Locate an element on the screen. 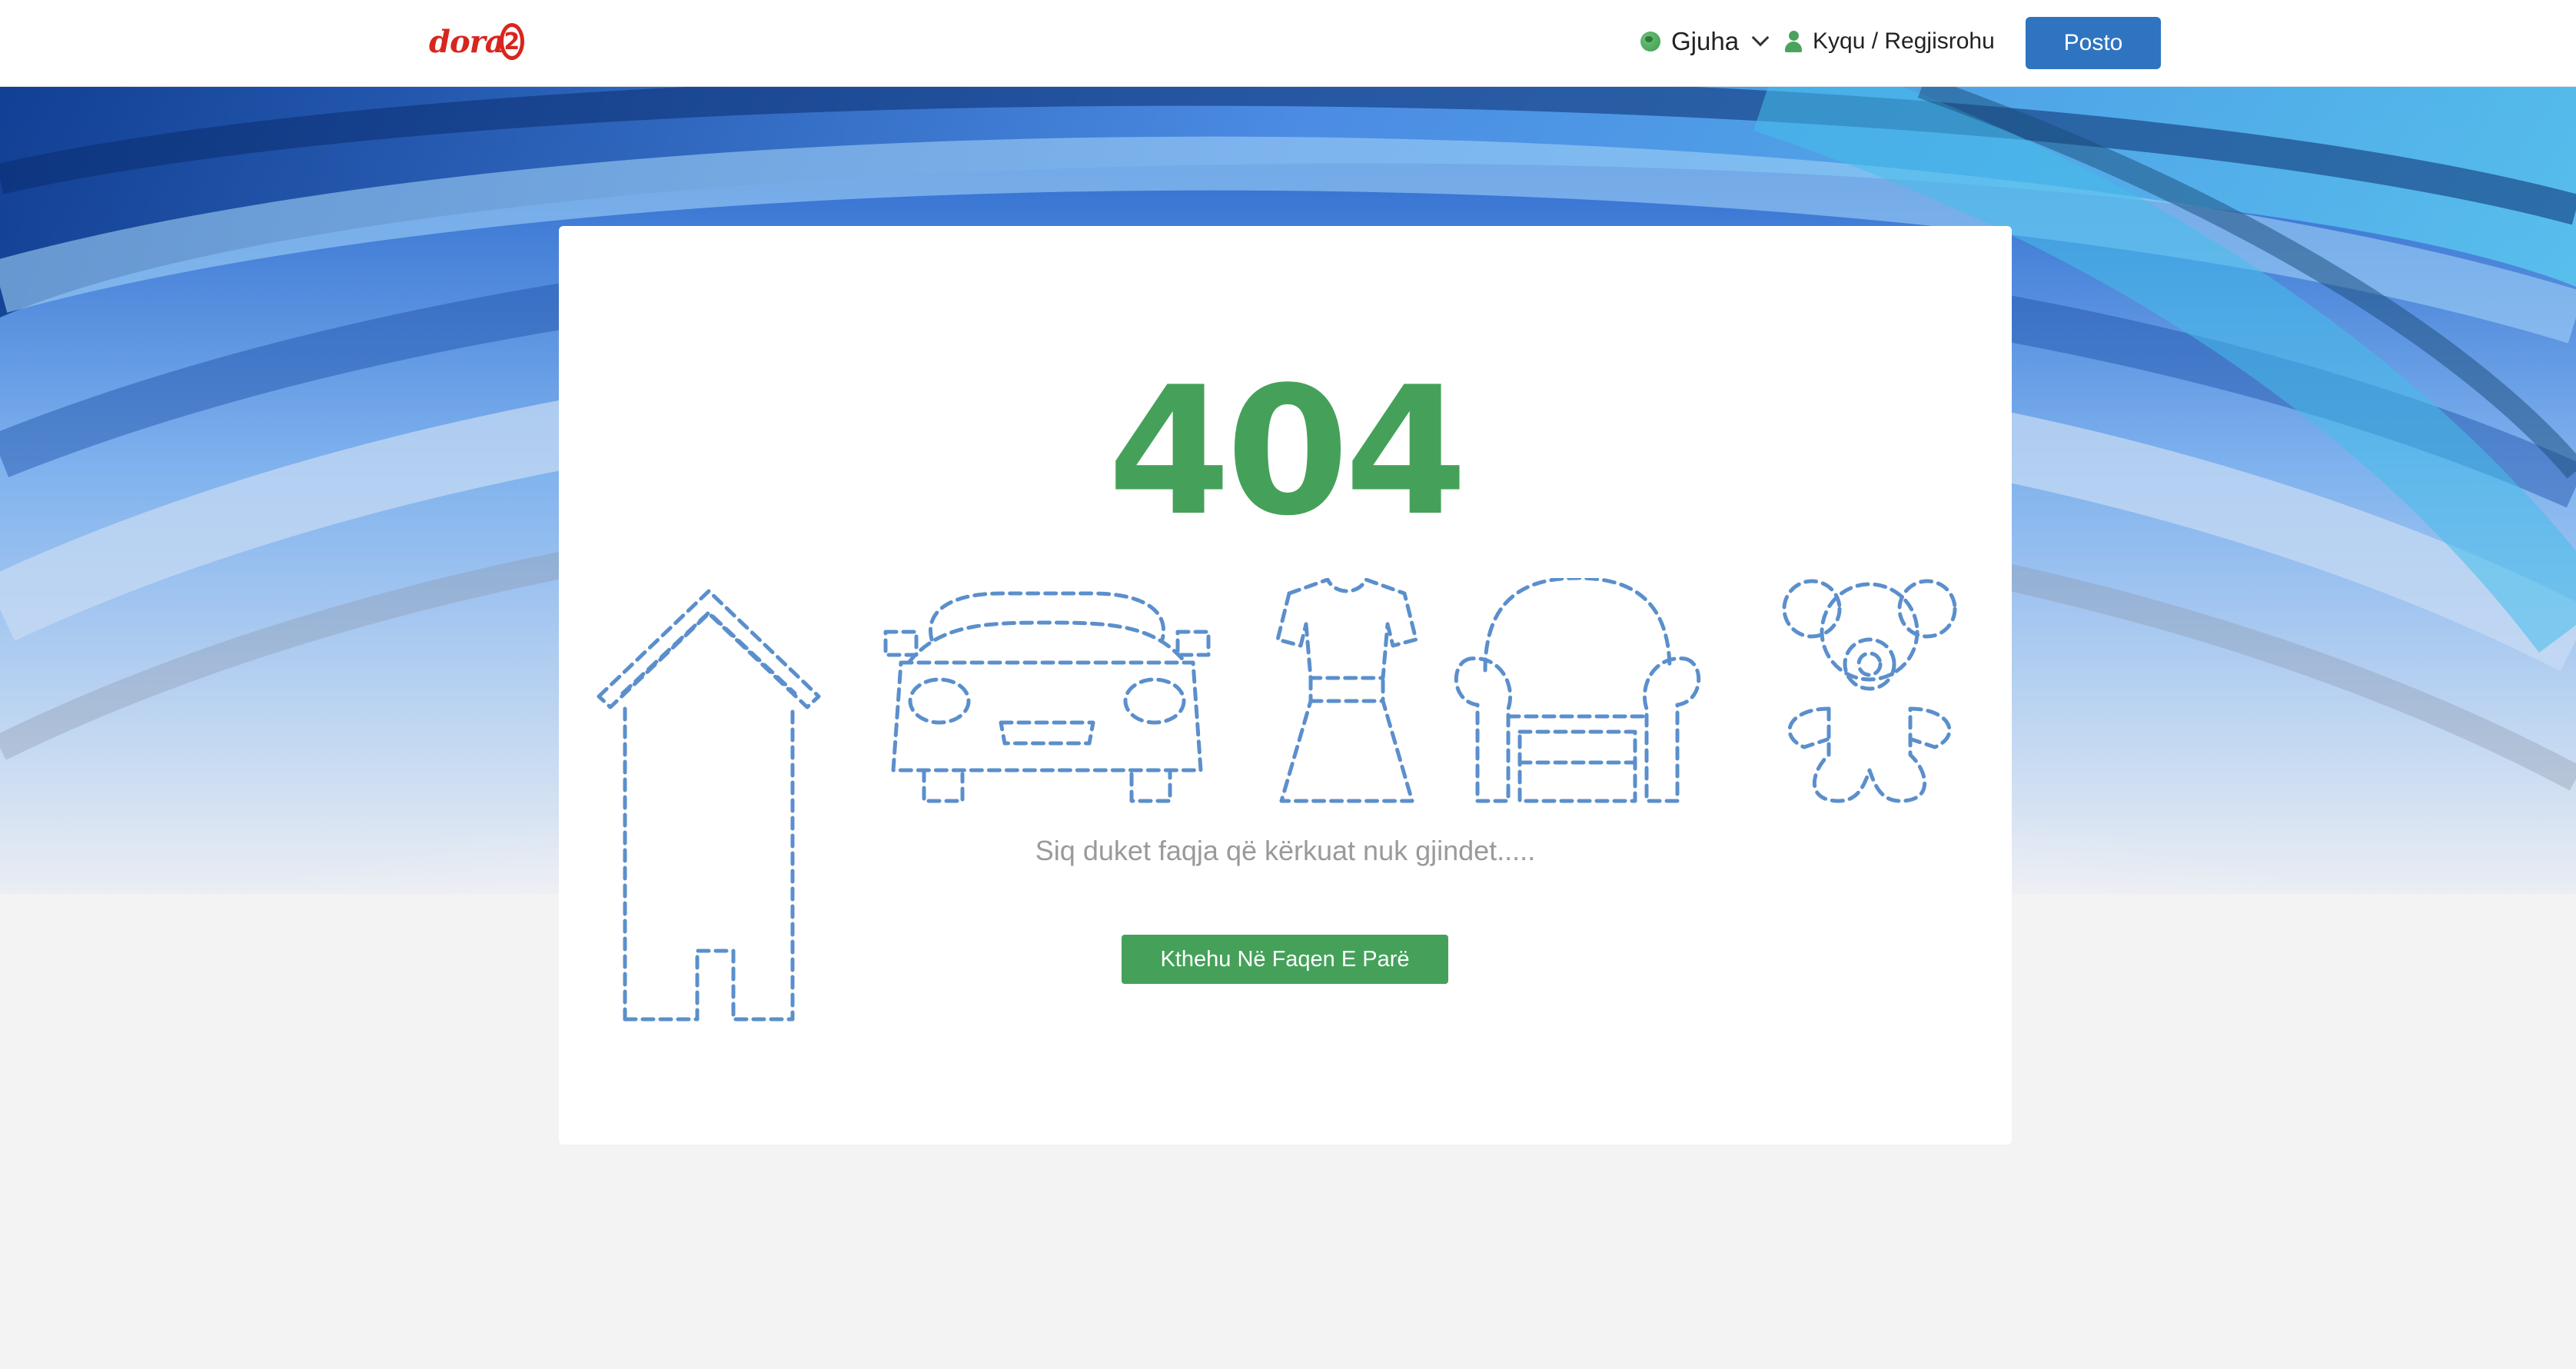  car-icon is located at coordinates (1047, 697).